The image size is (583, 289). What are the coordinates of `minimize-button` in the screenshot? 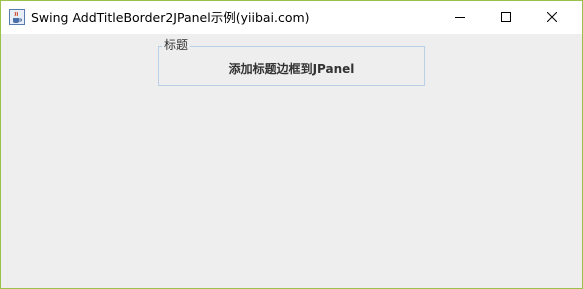 It's located at (460, 17).